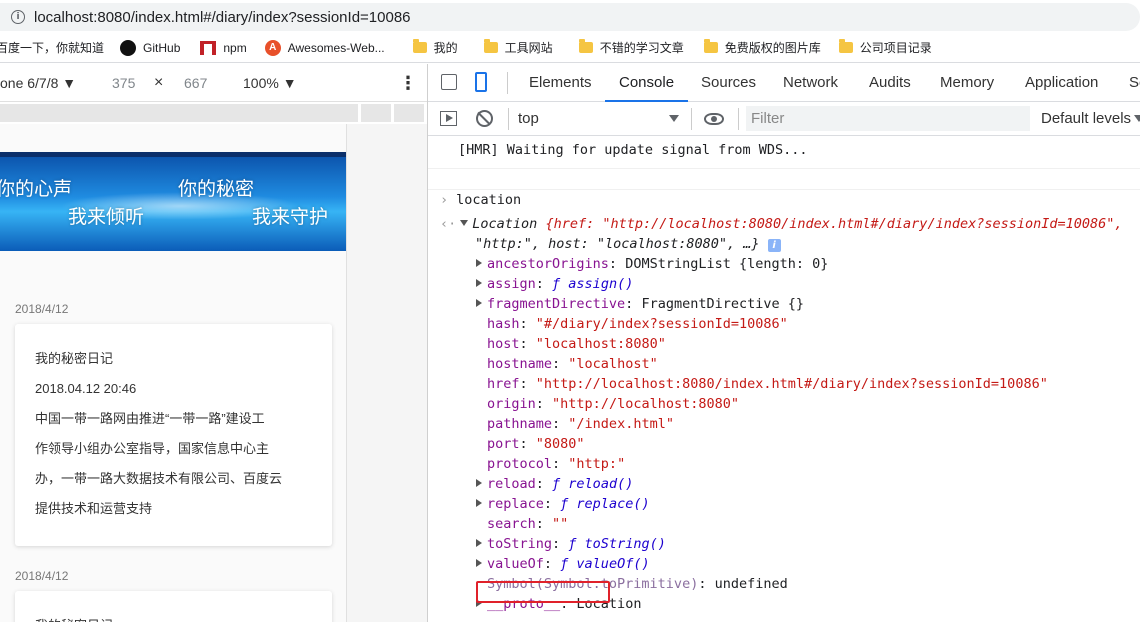 The height and width of the screenshot is (622, 1140). I want to click on bookmark-label: 我的, so click(445, 48).